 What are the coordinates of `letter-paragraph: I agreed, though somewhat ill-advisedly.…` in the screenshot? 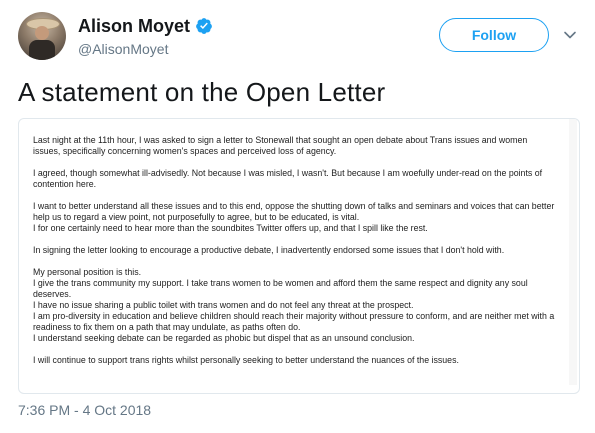 It's located at (299, 179).